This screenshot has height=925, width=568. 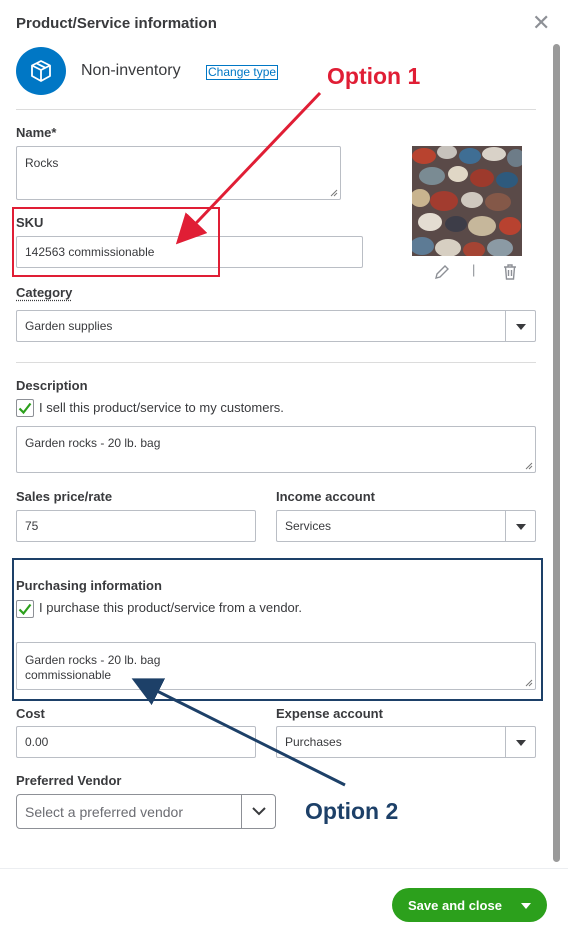 What do you see at coordinates (248, 168) in the screenshot?
I see `option1-arrow` at bounding box center [248, 168].